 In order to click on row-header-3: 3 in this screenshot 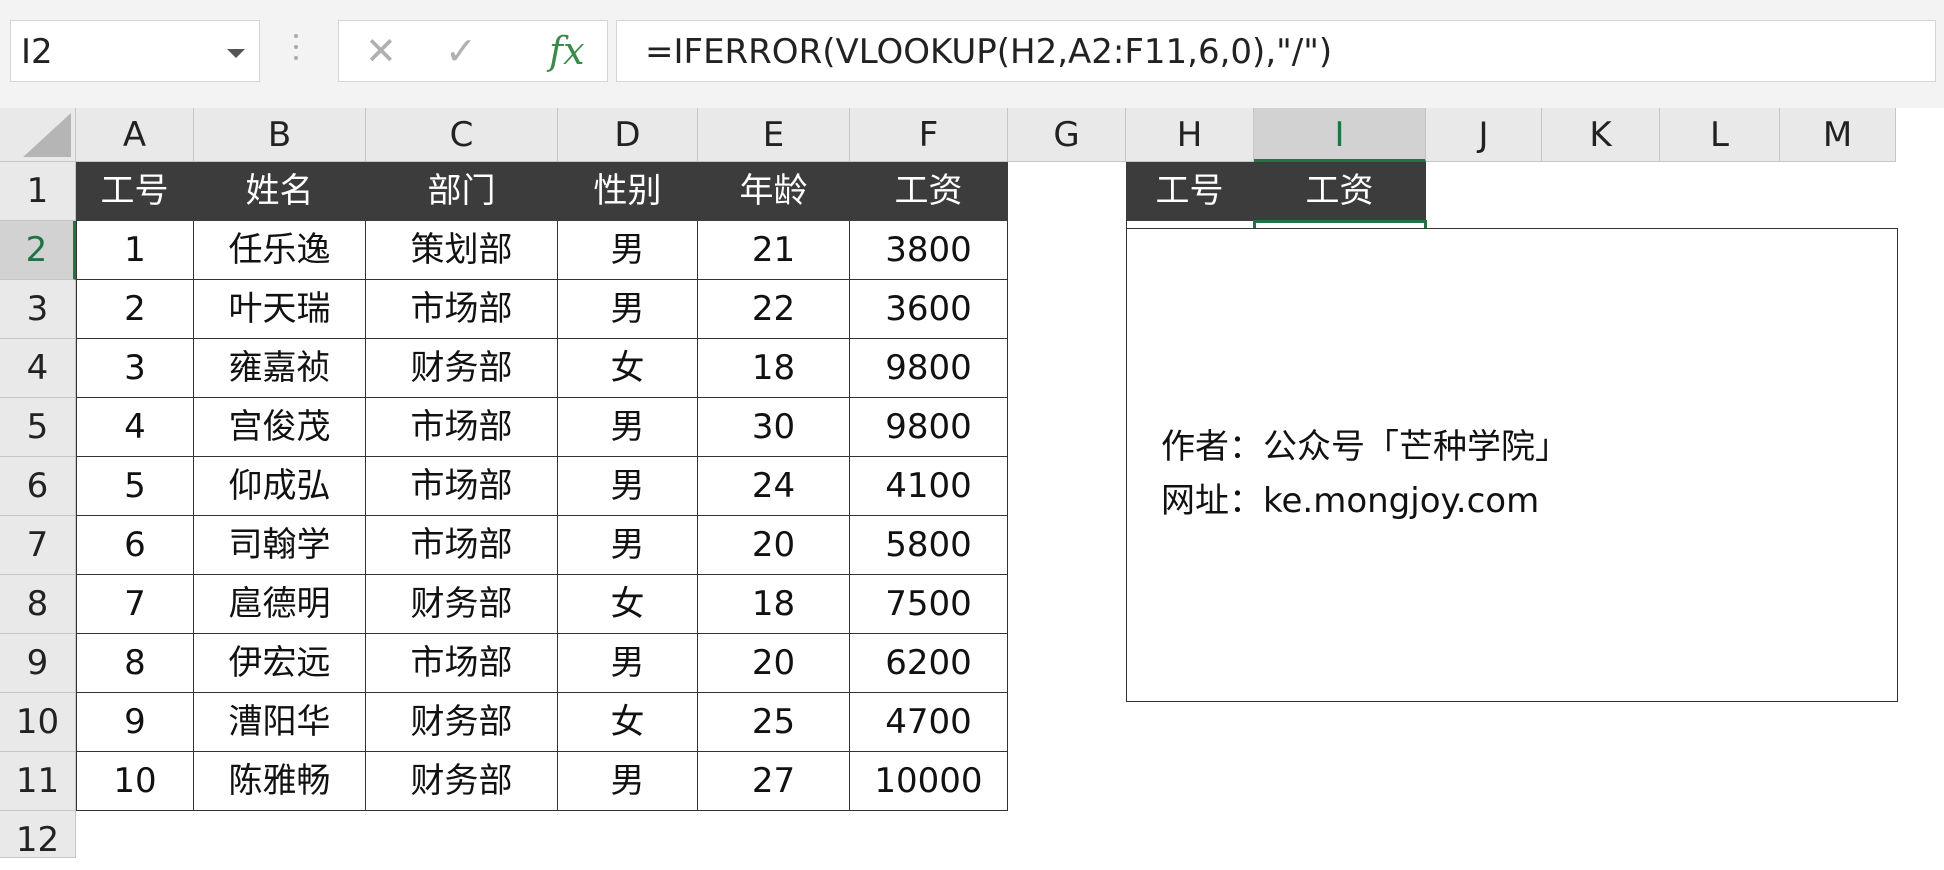, I will do `click(38, 309)`.